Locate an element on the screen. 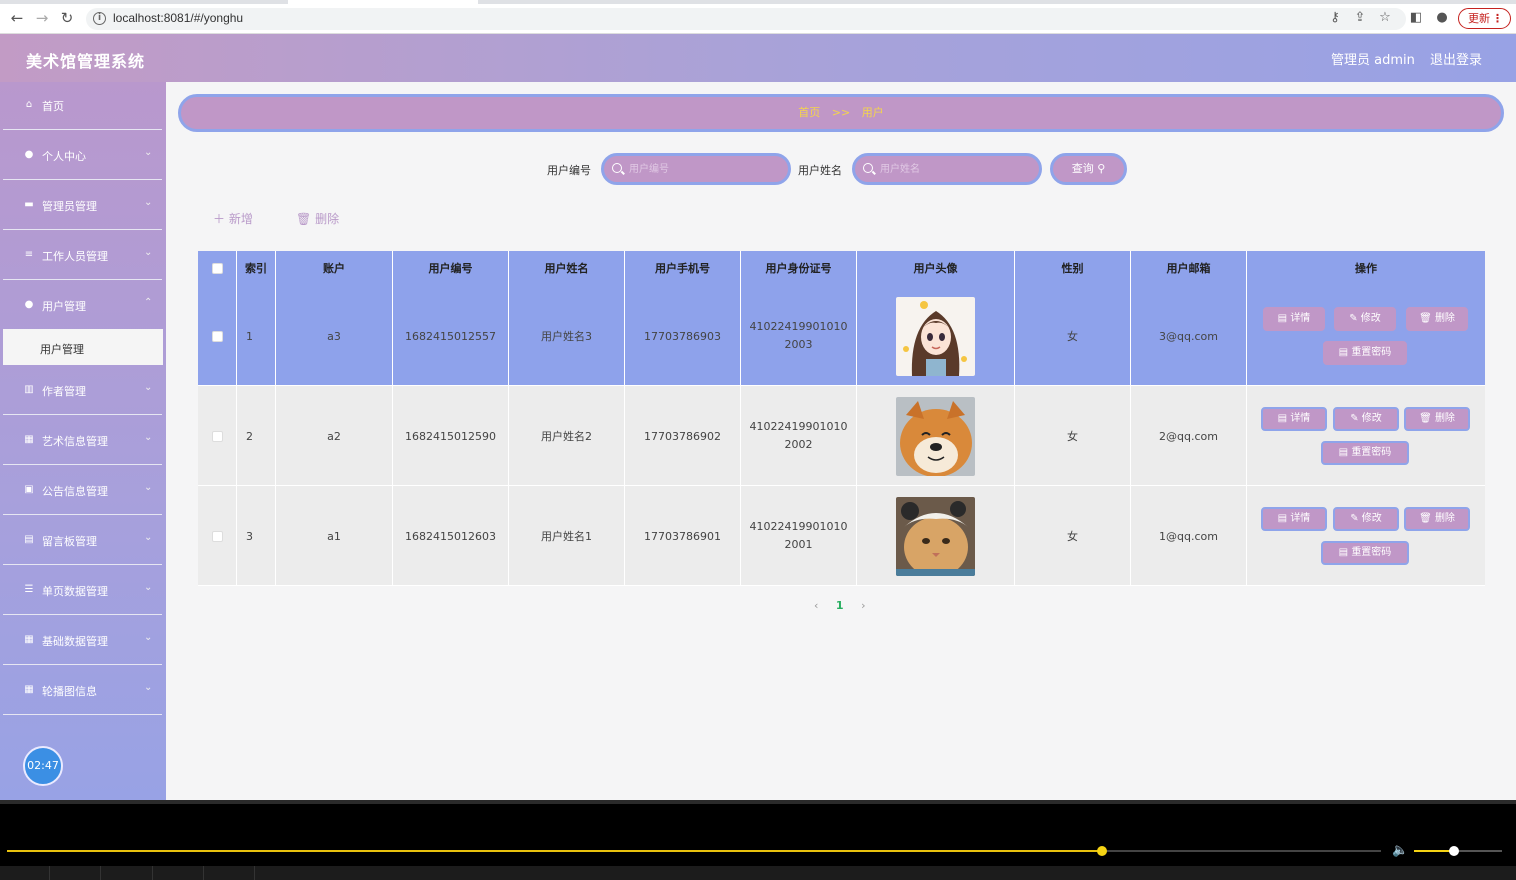 The height and width of the screenshot is (880, 1516). reload-icon: ↻ is located at coordinates (67, 18).